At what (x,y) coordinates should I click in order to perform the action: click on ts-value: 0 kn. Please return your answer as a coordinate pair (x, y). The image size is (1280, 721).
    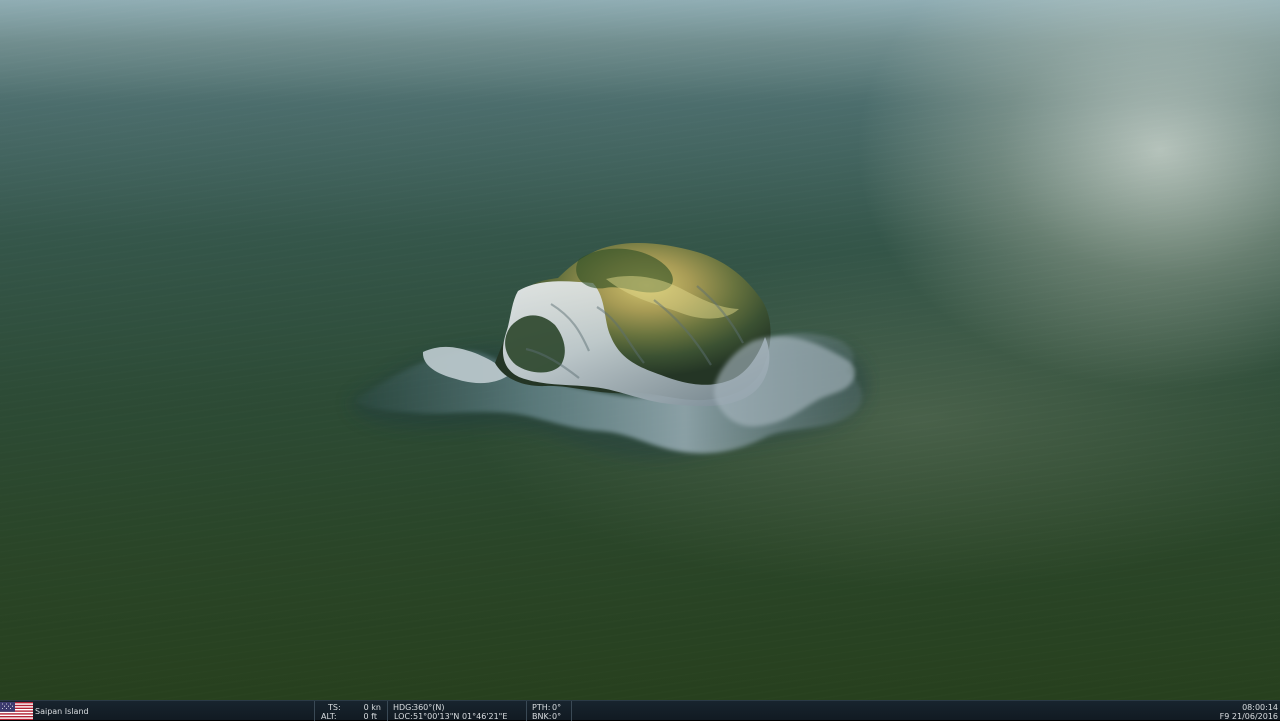
    Looking at the image, I should click on (372, 707).